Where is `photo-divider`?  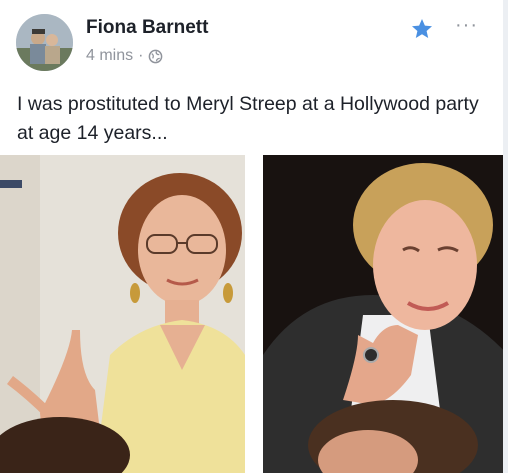
photo-divider is located at coordinates (254, 314).